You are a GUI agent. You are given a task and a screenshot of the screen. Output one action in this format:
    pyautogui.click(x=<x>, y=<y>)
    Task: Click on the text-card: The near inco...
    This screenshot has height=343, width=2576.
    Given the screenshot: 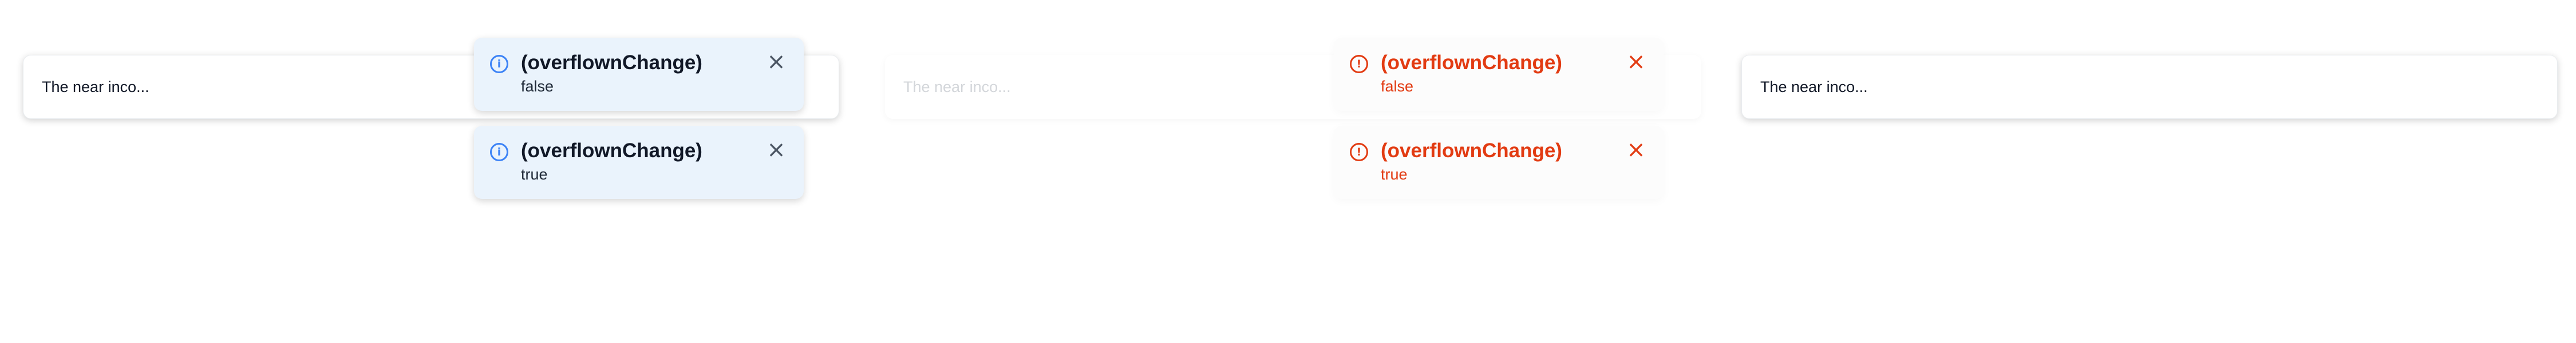 What is the action you would take?
    pyautogui.click(x=2149, y=87)
    